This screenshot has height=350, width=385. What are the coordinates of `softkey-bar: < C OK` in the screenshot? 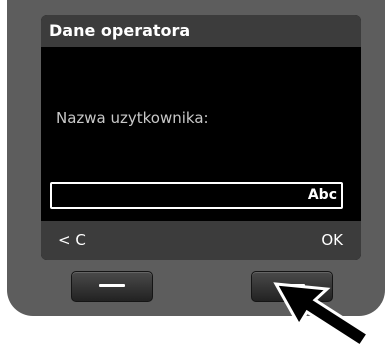 It's located at (201, 240).